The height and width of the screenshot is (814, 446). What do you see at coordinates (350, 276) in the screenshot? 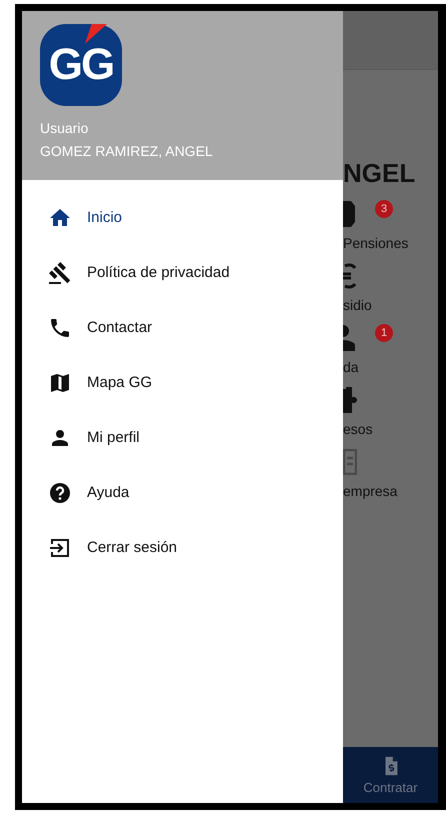
I see `euro-icon` at bounding box center [350, 276].